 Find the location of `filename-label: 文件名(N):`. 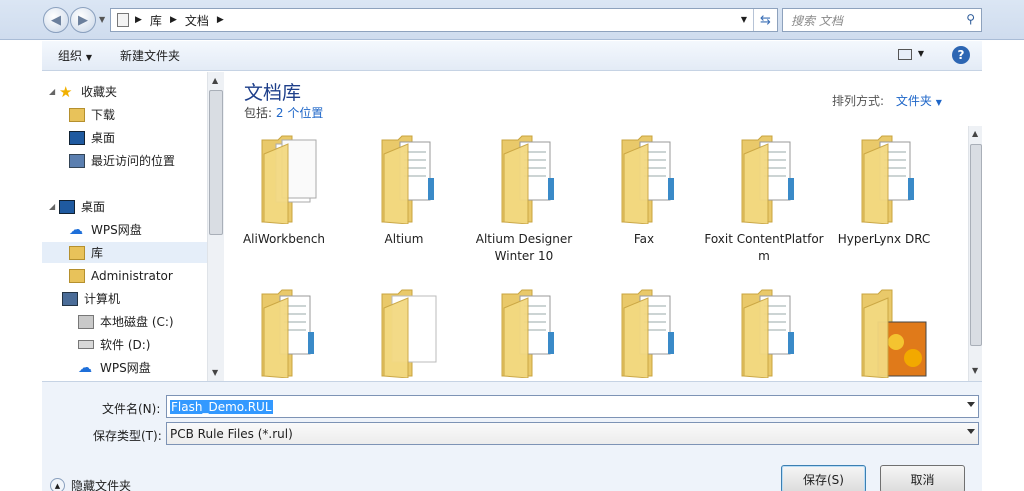

filename-label: 文件名(N): is located at coordinates (131, 409).